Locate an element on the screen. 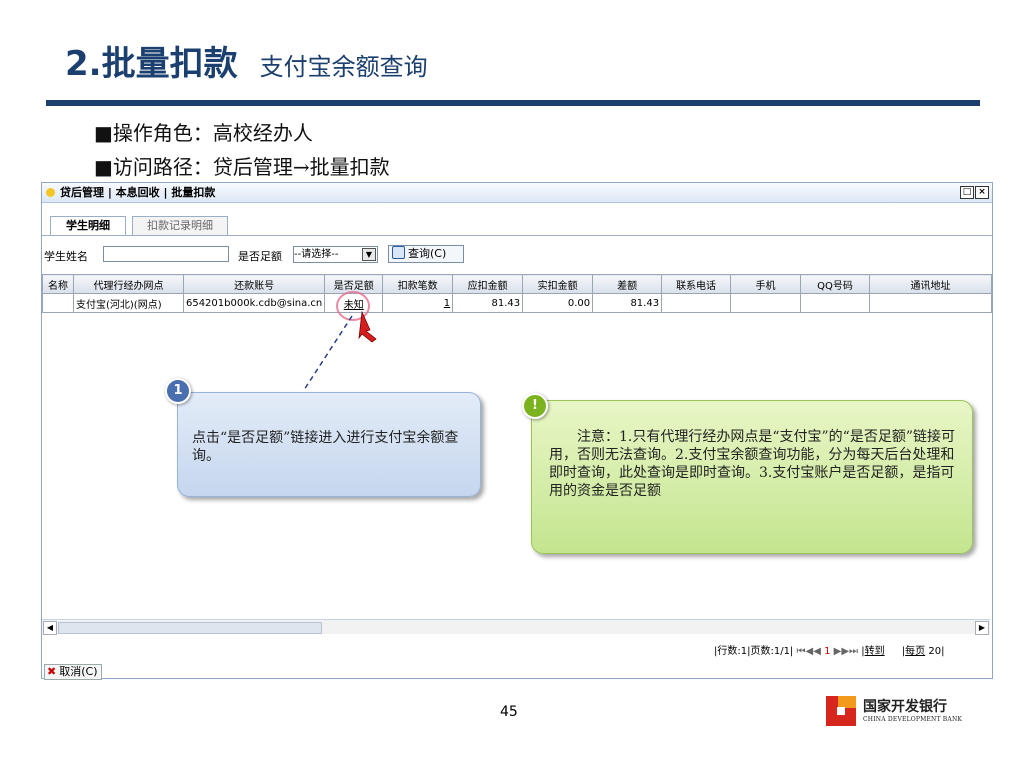 This screenshot has width=1024, height=768. pointer-annotation is located at coordinates (340, 341).